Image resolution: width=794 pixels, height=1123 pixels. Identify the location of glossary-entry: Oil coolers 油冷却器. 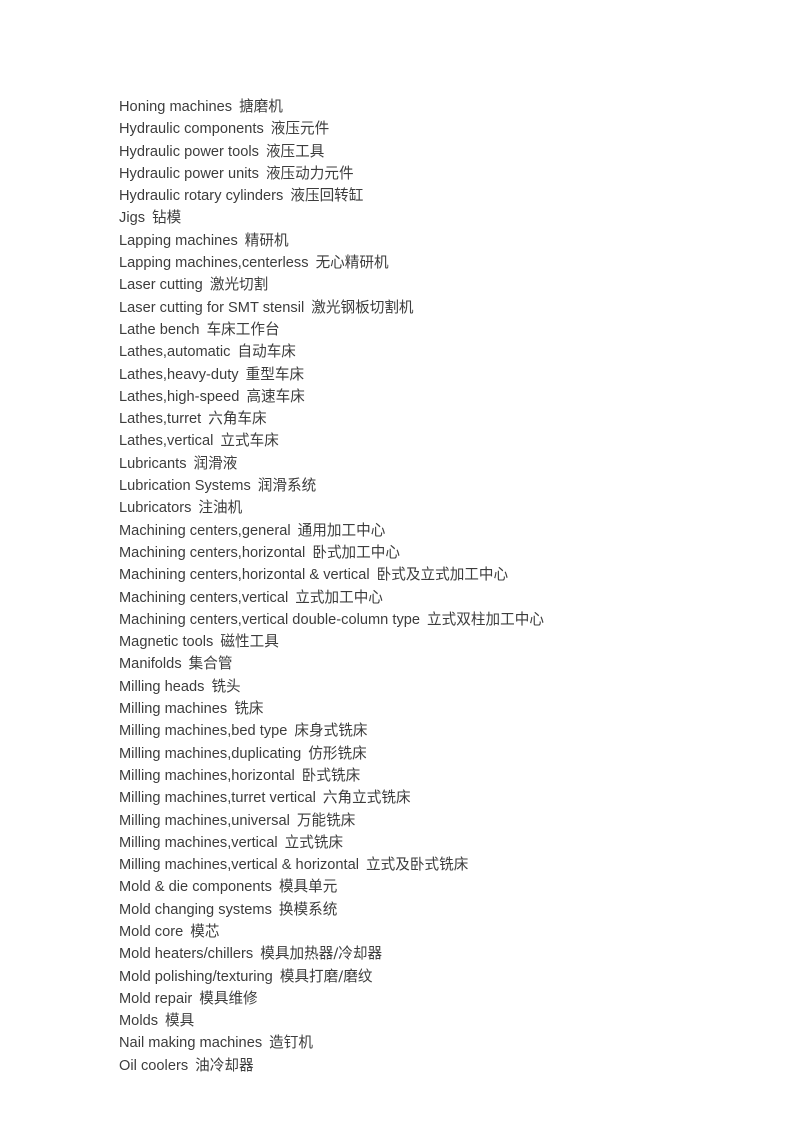
(419, 1066).